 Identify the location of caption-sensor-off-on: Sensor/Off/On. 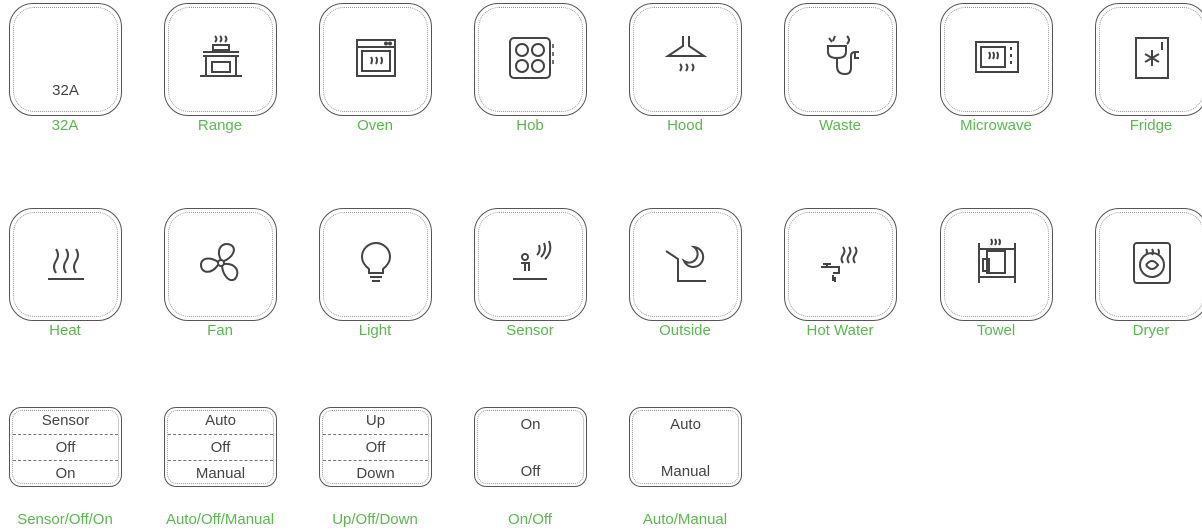
(65, 519).